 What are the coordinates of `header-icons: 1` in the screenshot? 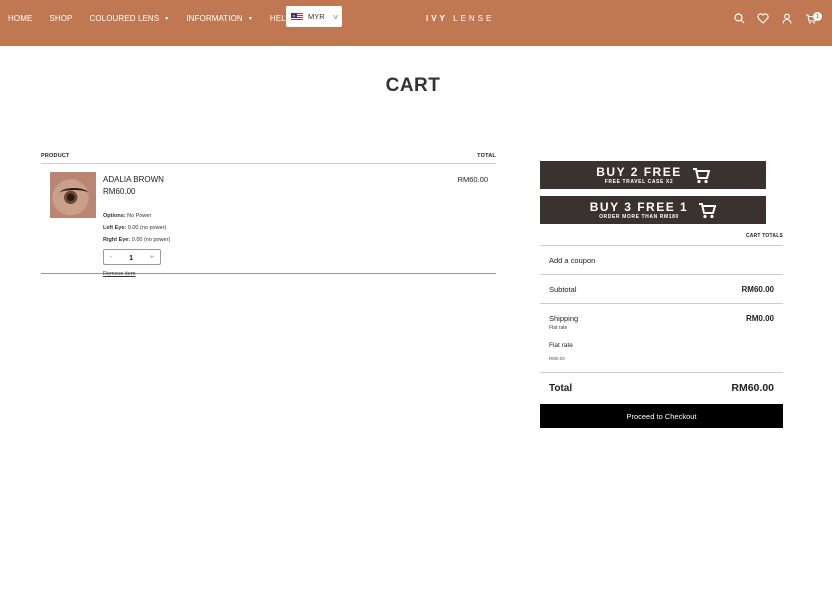 It's located at (772, 18).